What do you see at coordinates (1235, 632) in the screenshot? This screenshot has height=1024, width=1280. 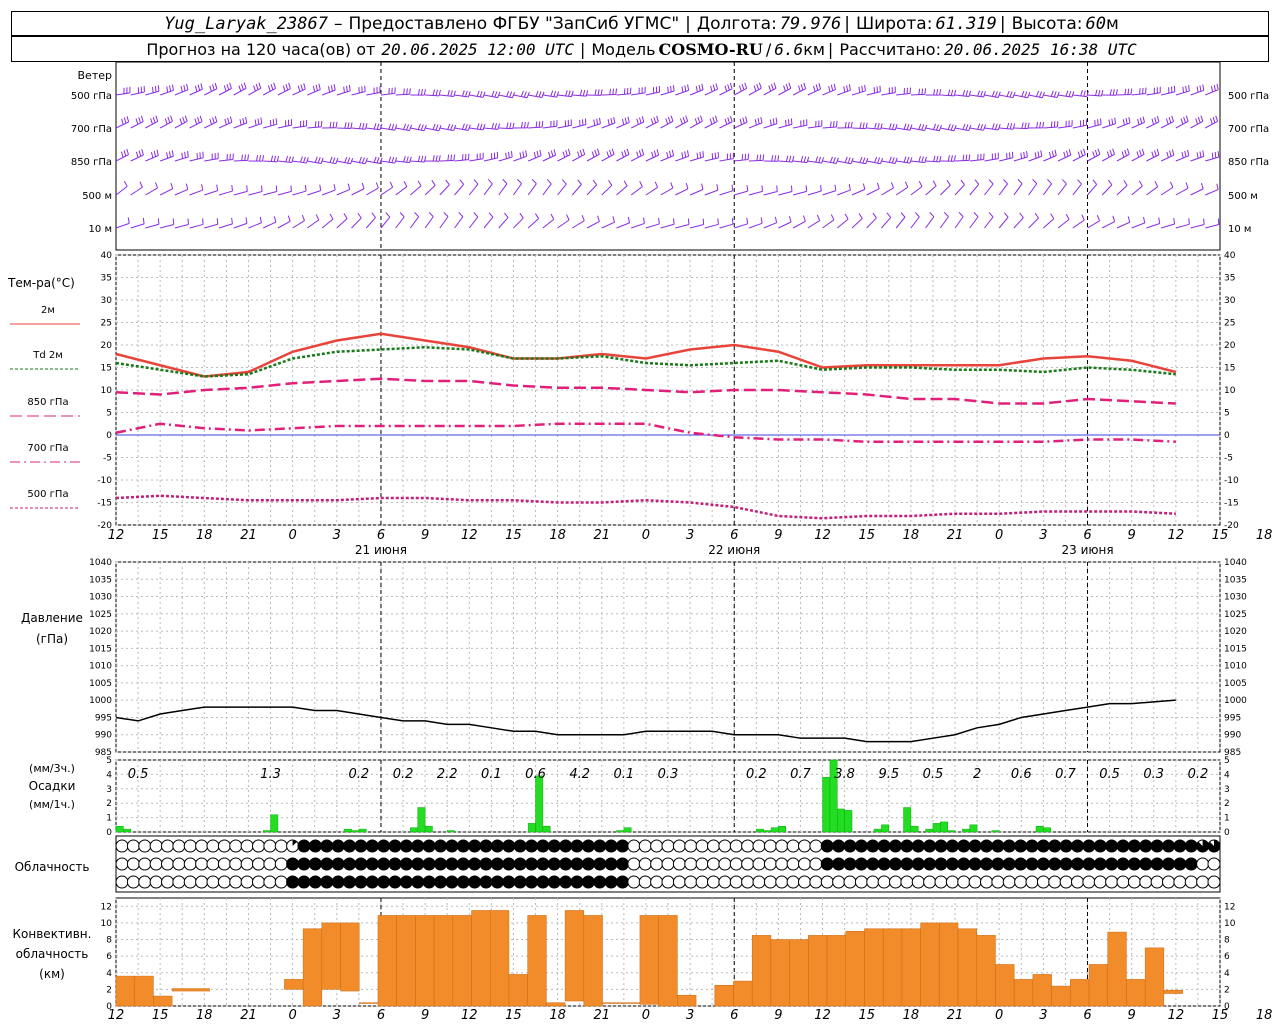 I see `pressure-y-tick: 1020` at bounding box center [1235, 632].